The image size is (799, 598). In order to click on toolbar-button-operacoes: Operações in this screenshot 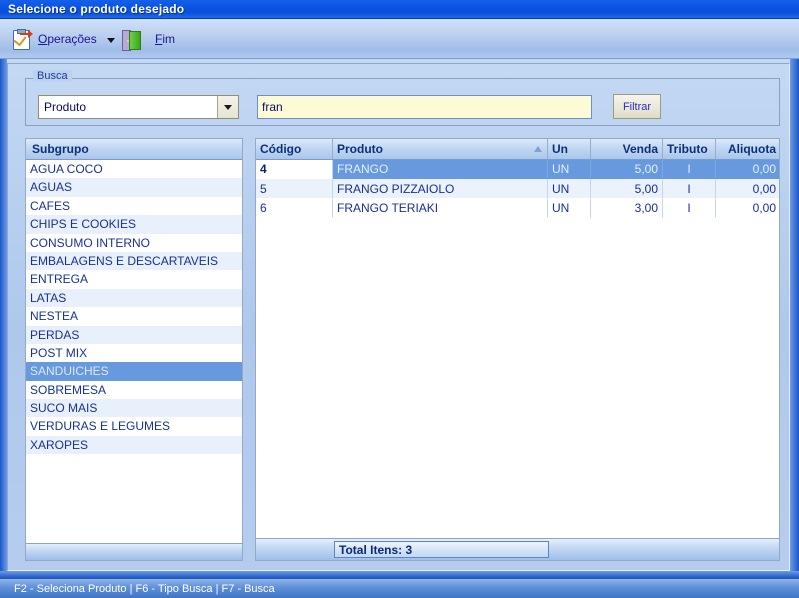, I will do `click(63, 39)`.